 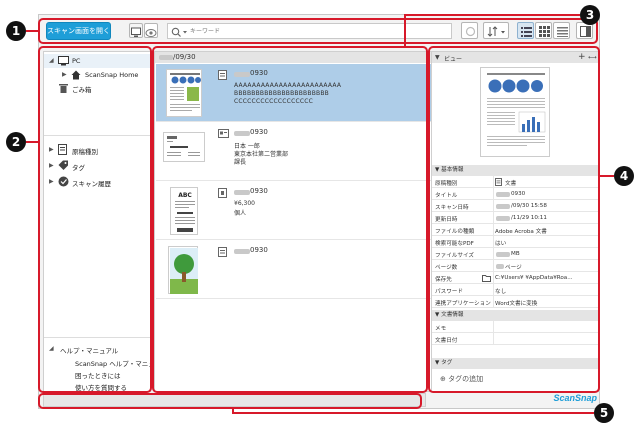 What do you see at coordinates (624, 176) in the screenshot?
I see `callout-4: 4` at bounding box center [624, 176].